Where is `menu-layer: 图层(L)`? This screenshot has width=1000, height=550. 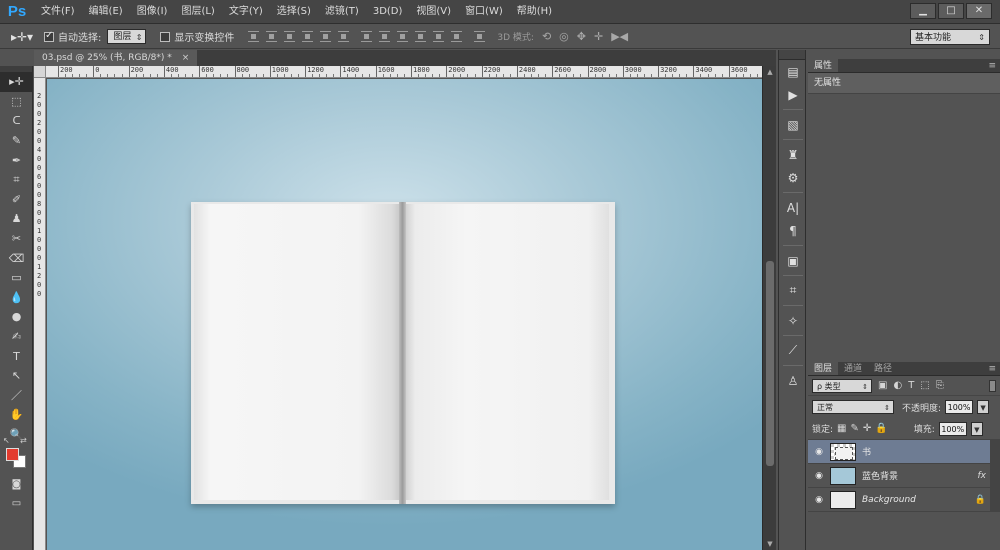
menu-layer: 图层(L) is located at coordinates (197, 12).